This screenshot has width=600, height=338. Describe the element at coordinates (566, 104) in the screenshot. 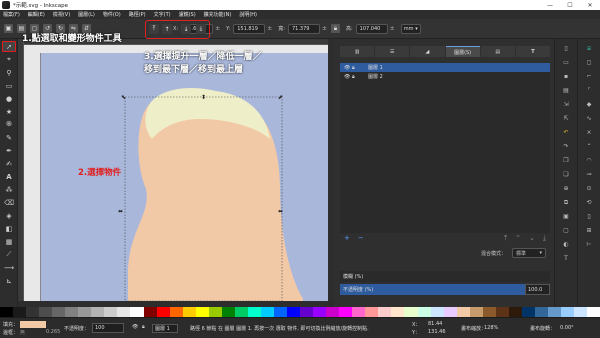

I see `import-icon: ⇲` at that location.